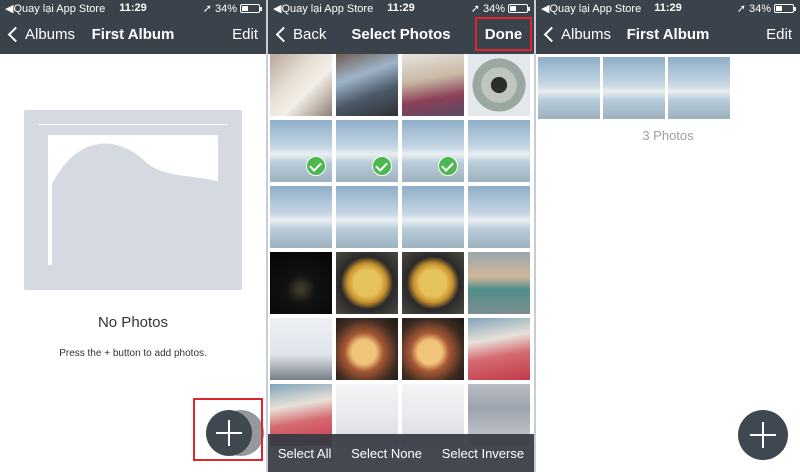 Image resolution: width=800 pixels, height=472 pixels. What do you see at coordinates (499, 283) in the screenshot?
I see `building-photo` at bounding box center [499, 283].